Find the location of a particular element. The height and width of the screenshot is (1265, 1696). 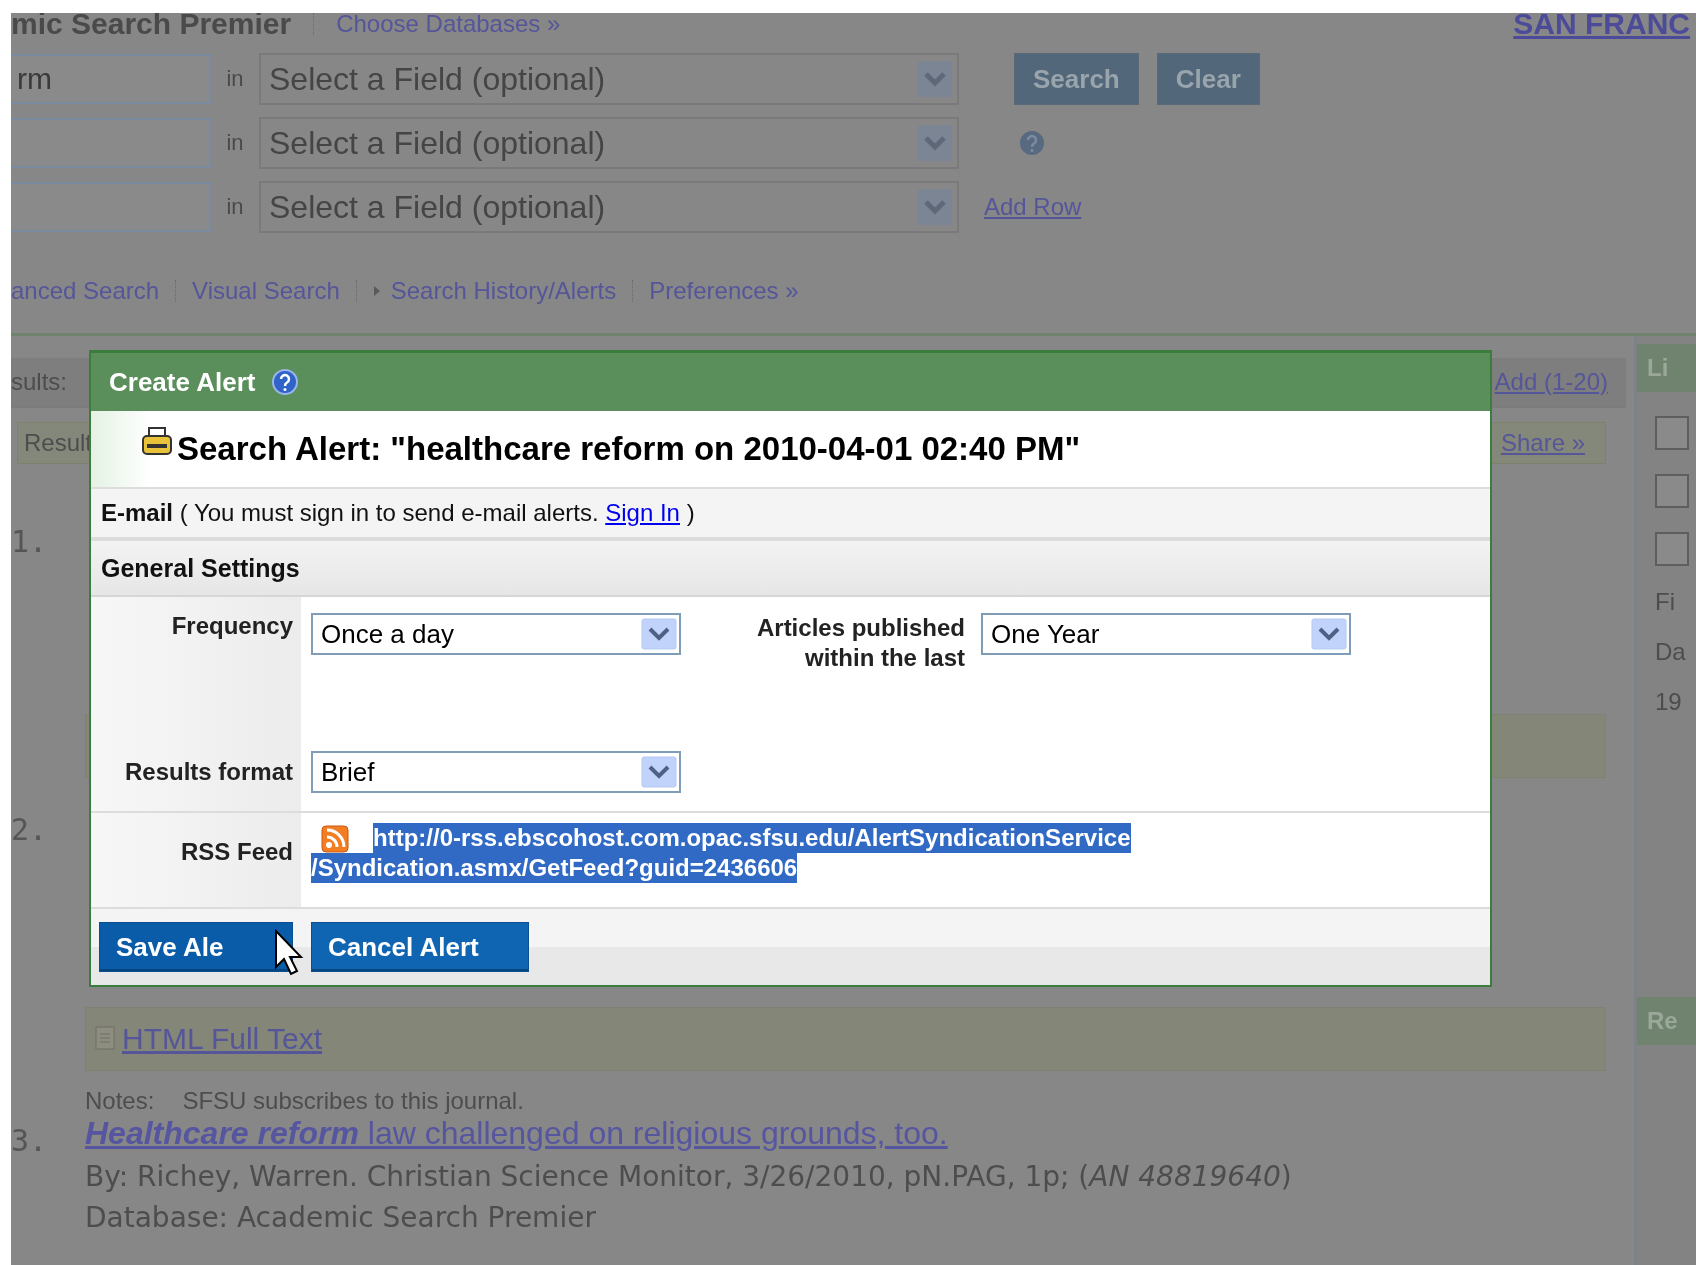

notes-text: SFSU subscribes to this journal. is located at coordinates (353, 1101).